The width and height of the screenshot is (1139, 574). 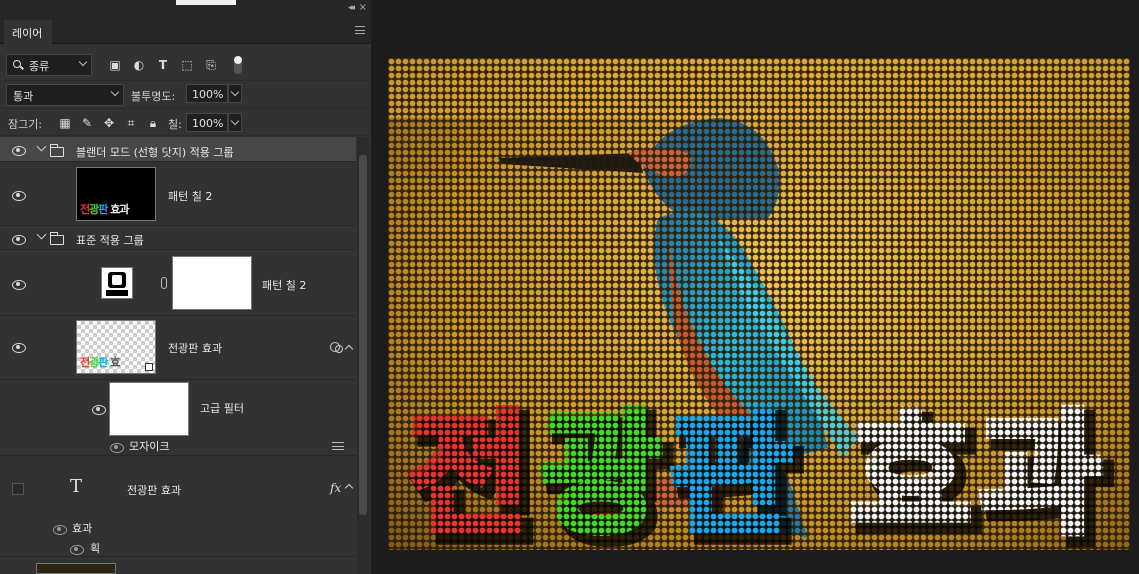 What do you see at coordinates (104, 209) in the screenshot?
I see `thumbnail-text: 전광판 효과` at bounding box center [104, 209].